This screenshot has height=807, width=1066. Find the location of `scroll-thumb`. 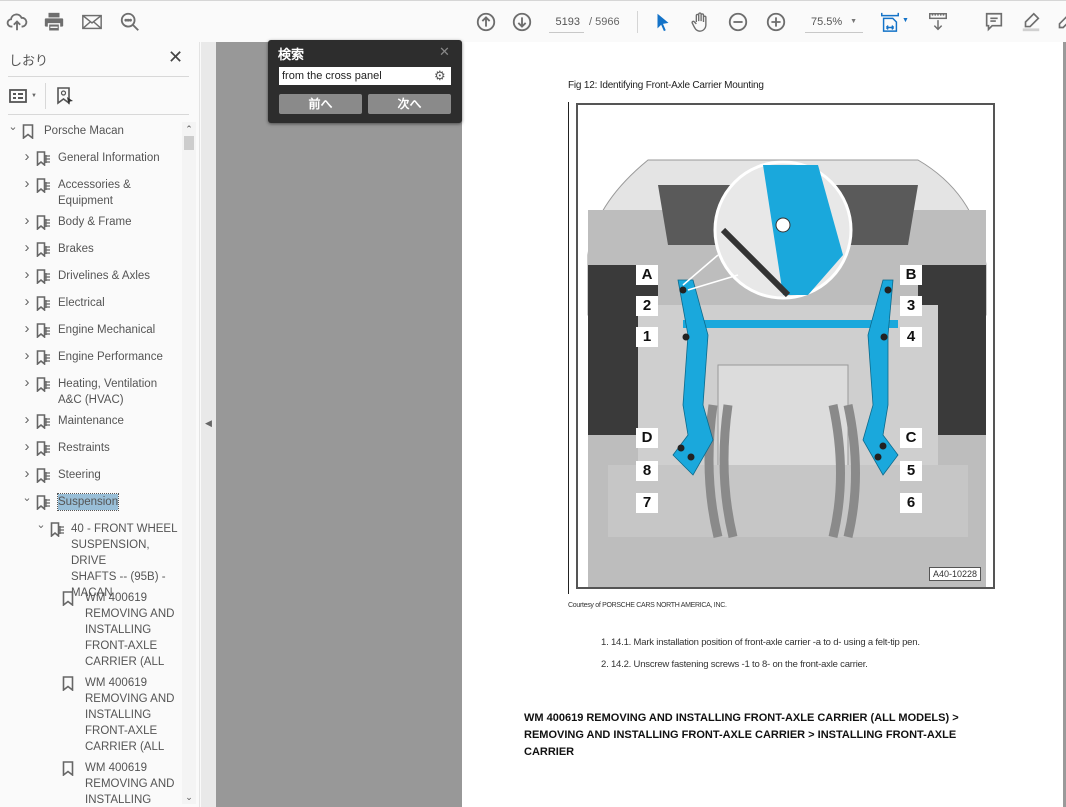

scroll-thumb is located at coordinates (189, 143).